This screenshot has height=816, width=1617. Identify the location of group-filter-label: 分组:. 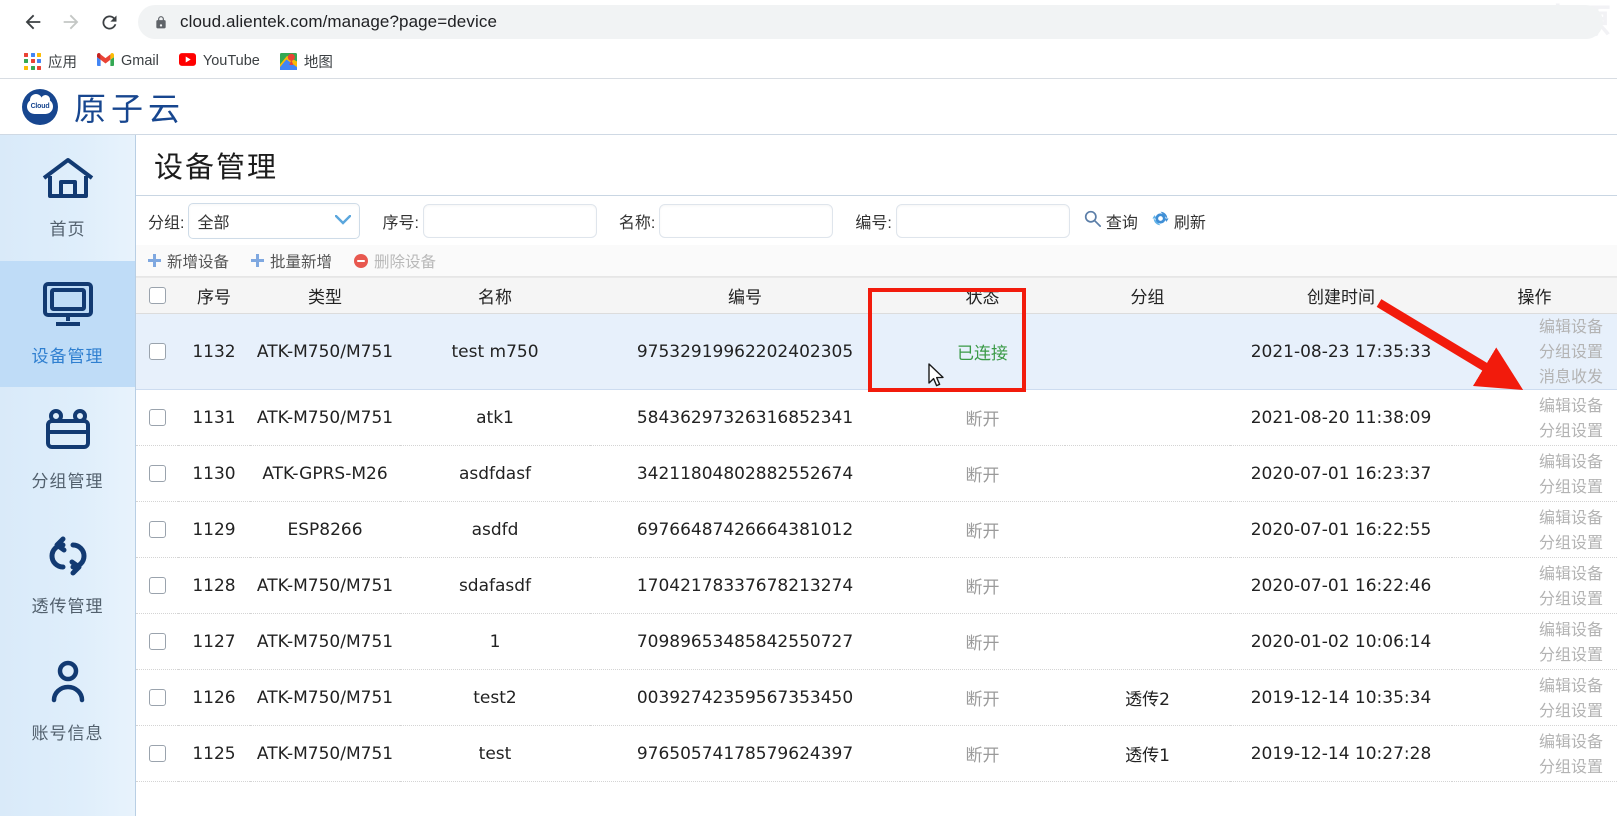
(166, 223).